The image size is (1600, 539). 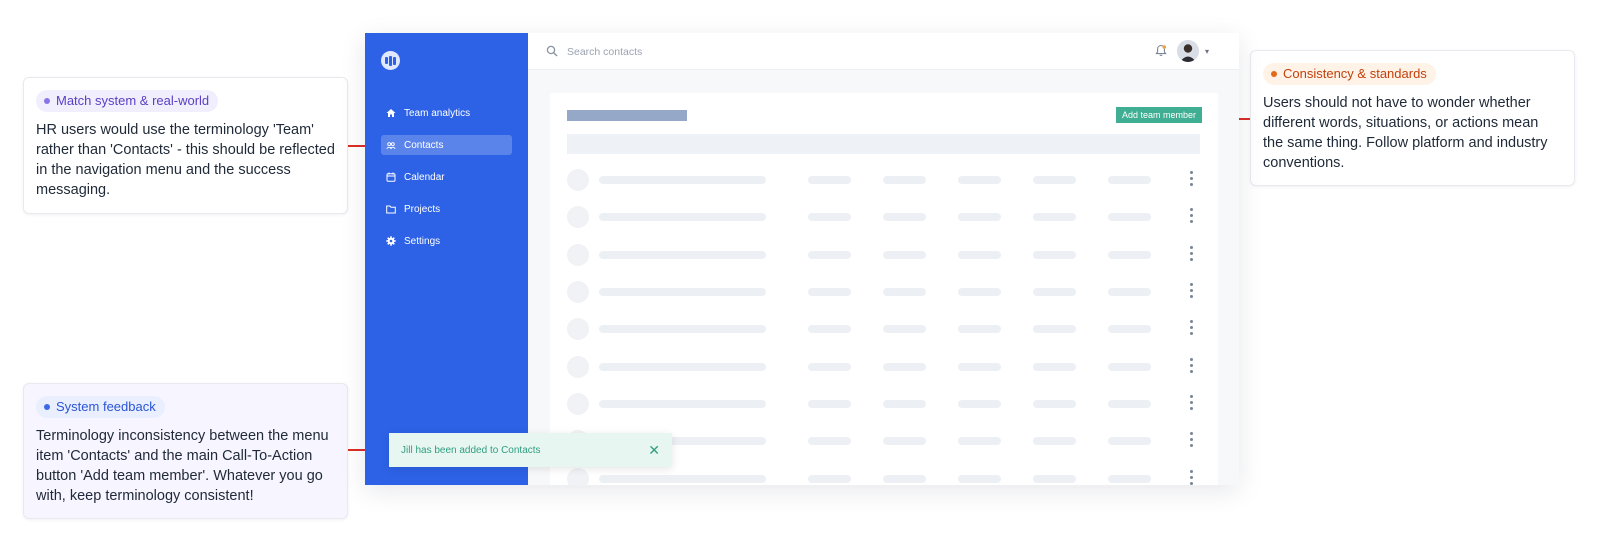 What do you see at coordinates (446, 209) in the screenshot?
I see `sidebar-item-projects: Projects` at bounding box center [446, 209].